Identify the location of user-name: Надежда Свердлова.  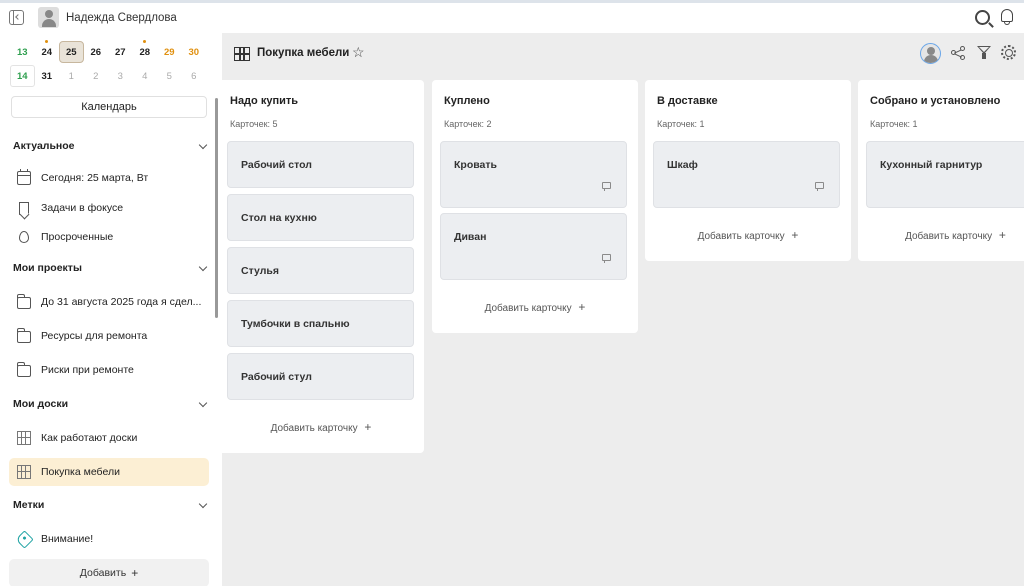
(121, 18).